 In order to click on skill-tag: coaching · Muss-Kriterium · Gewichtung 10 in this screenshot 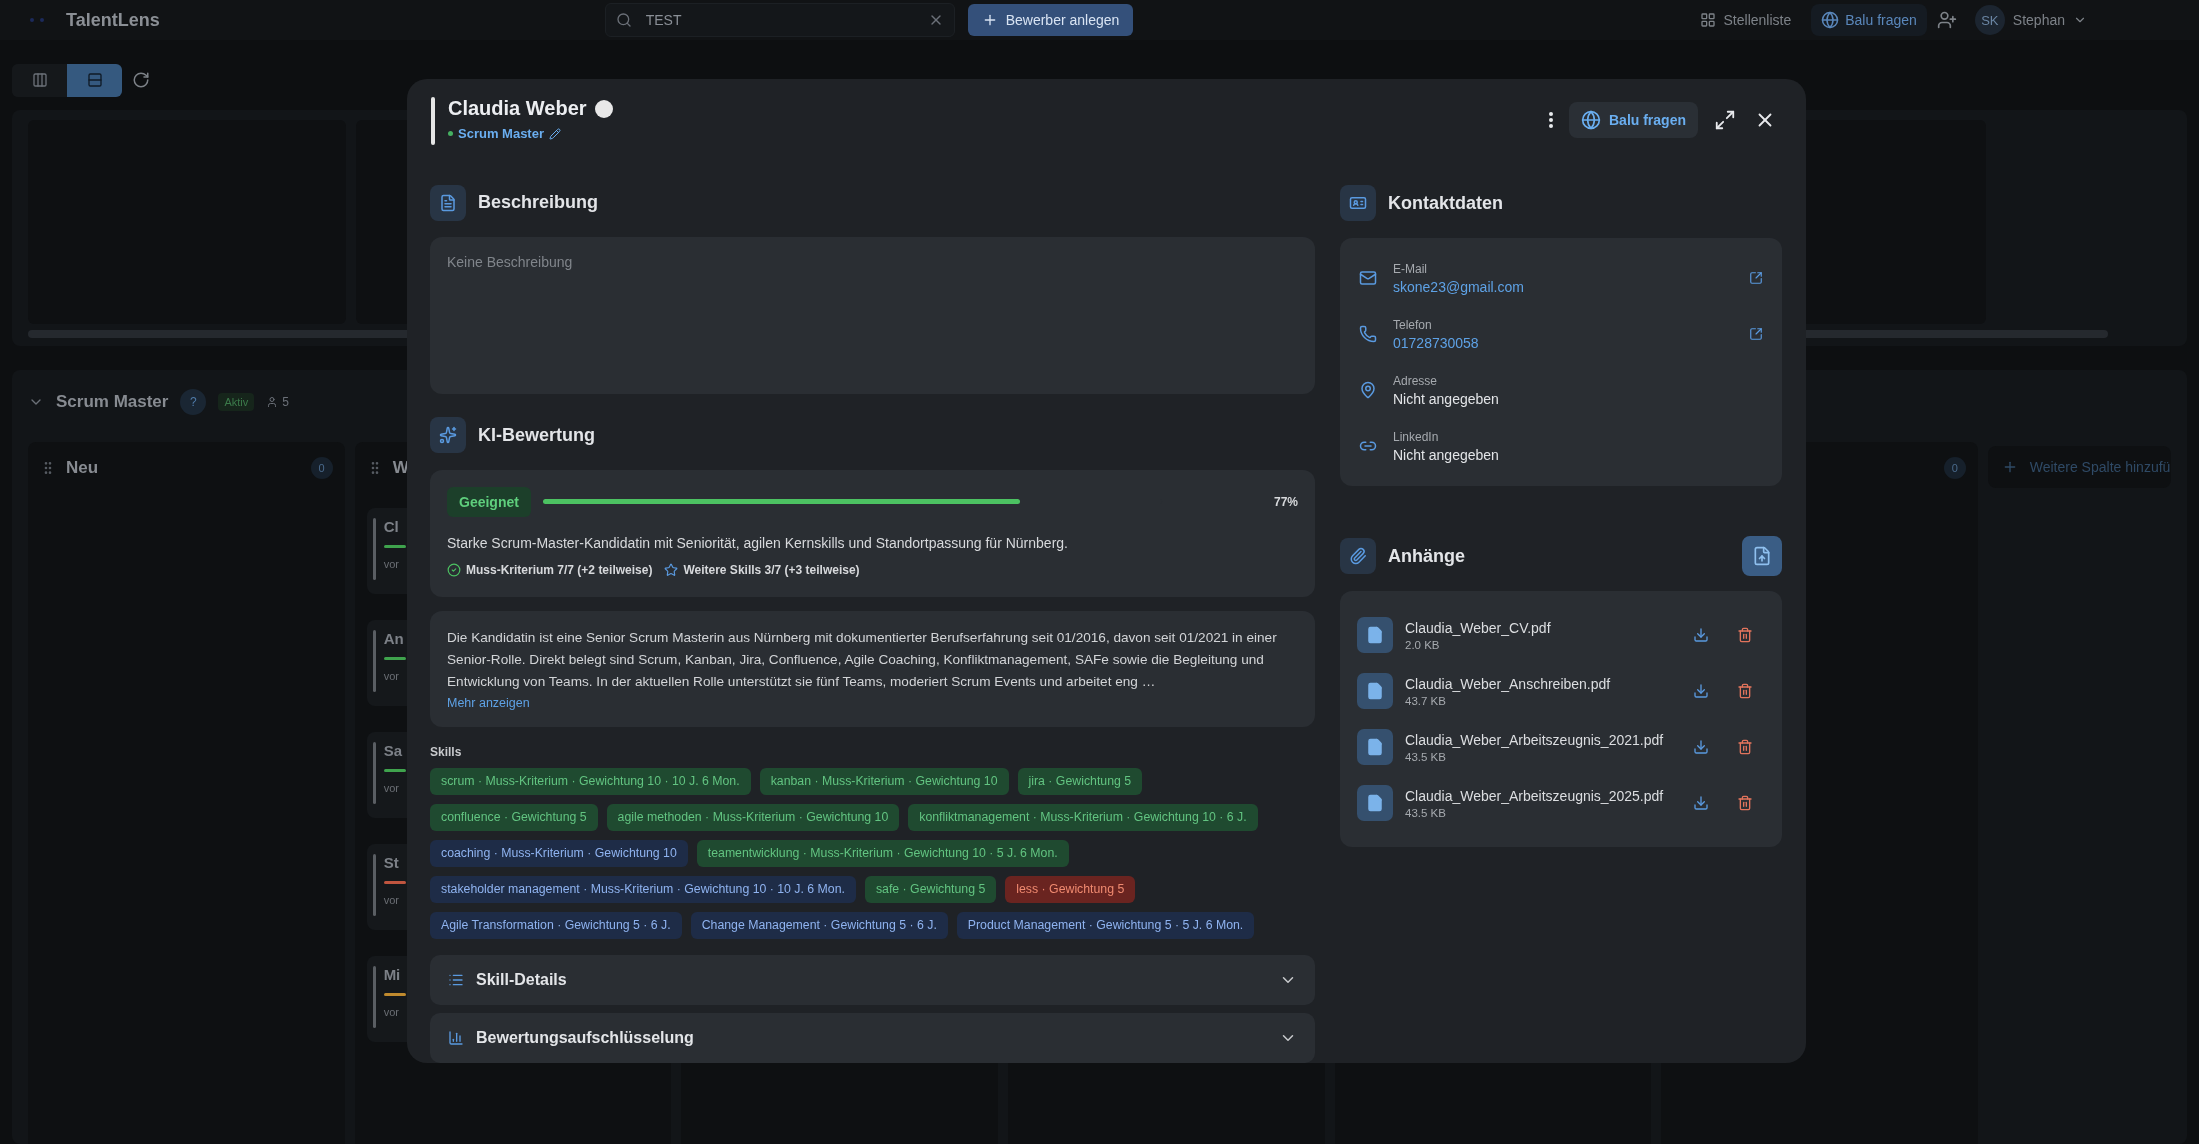, I will do `click(559, 853)`.